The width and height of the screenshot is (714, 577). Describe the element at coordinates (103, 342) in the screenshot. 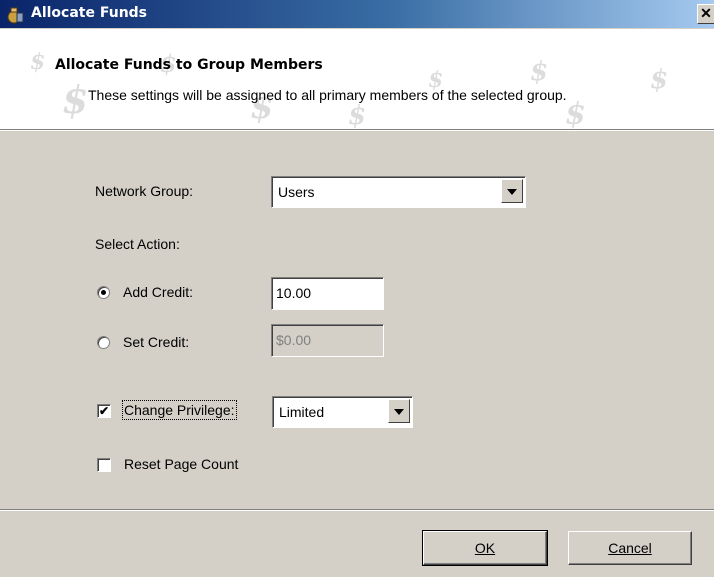

I see `set-credit-radio` at that location.